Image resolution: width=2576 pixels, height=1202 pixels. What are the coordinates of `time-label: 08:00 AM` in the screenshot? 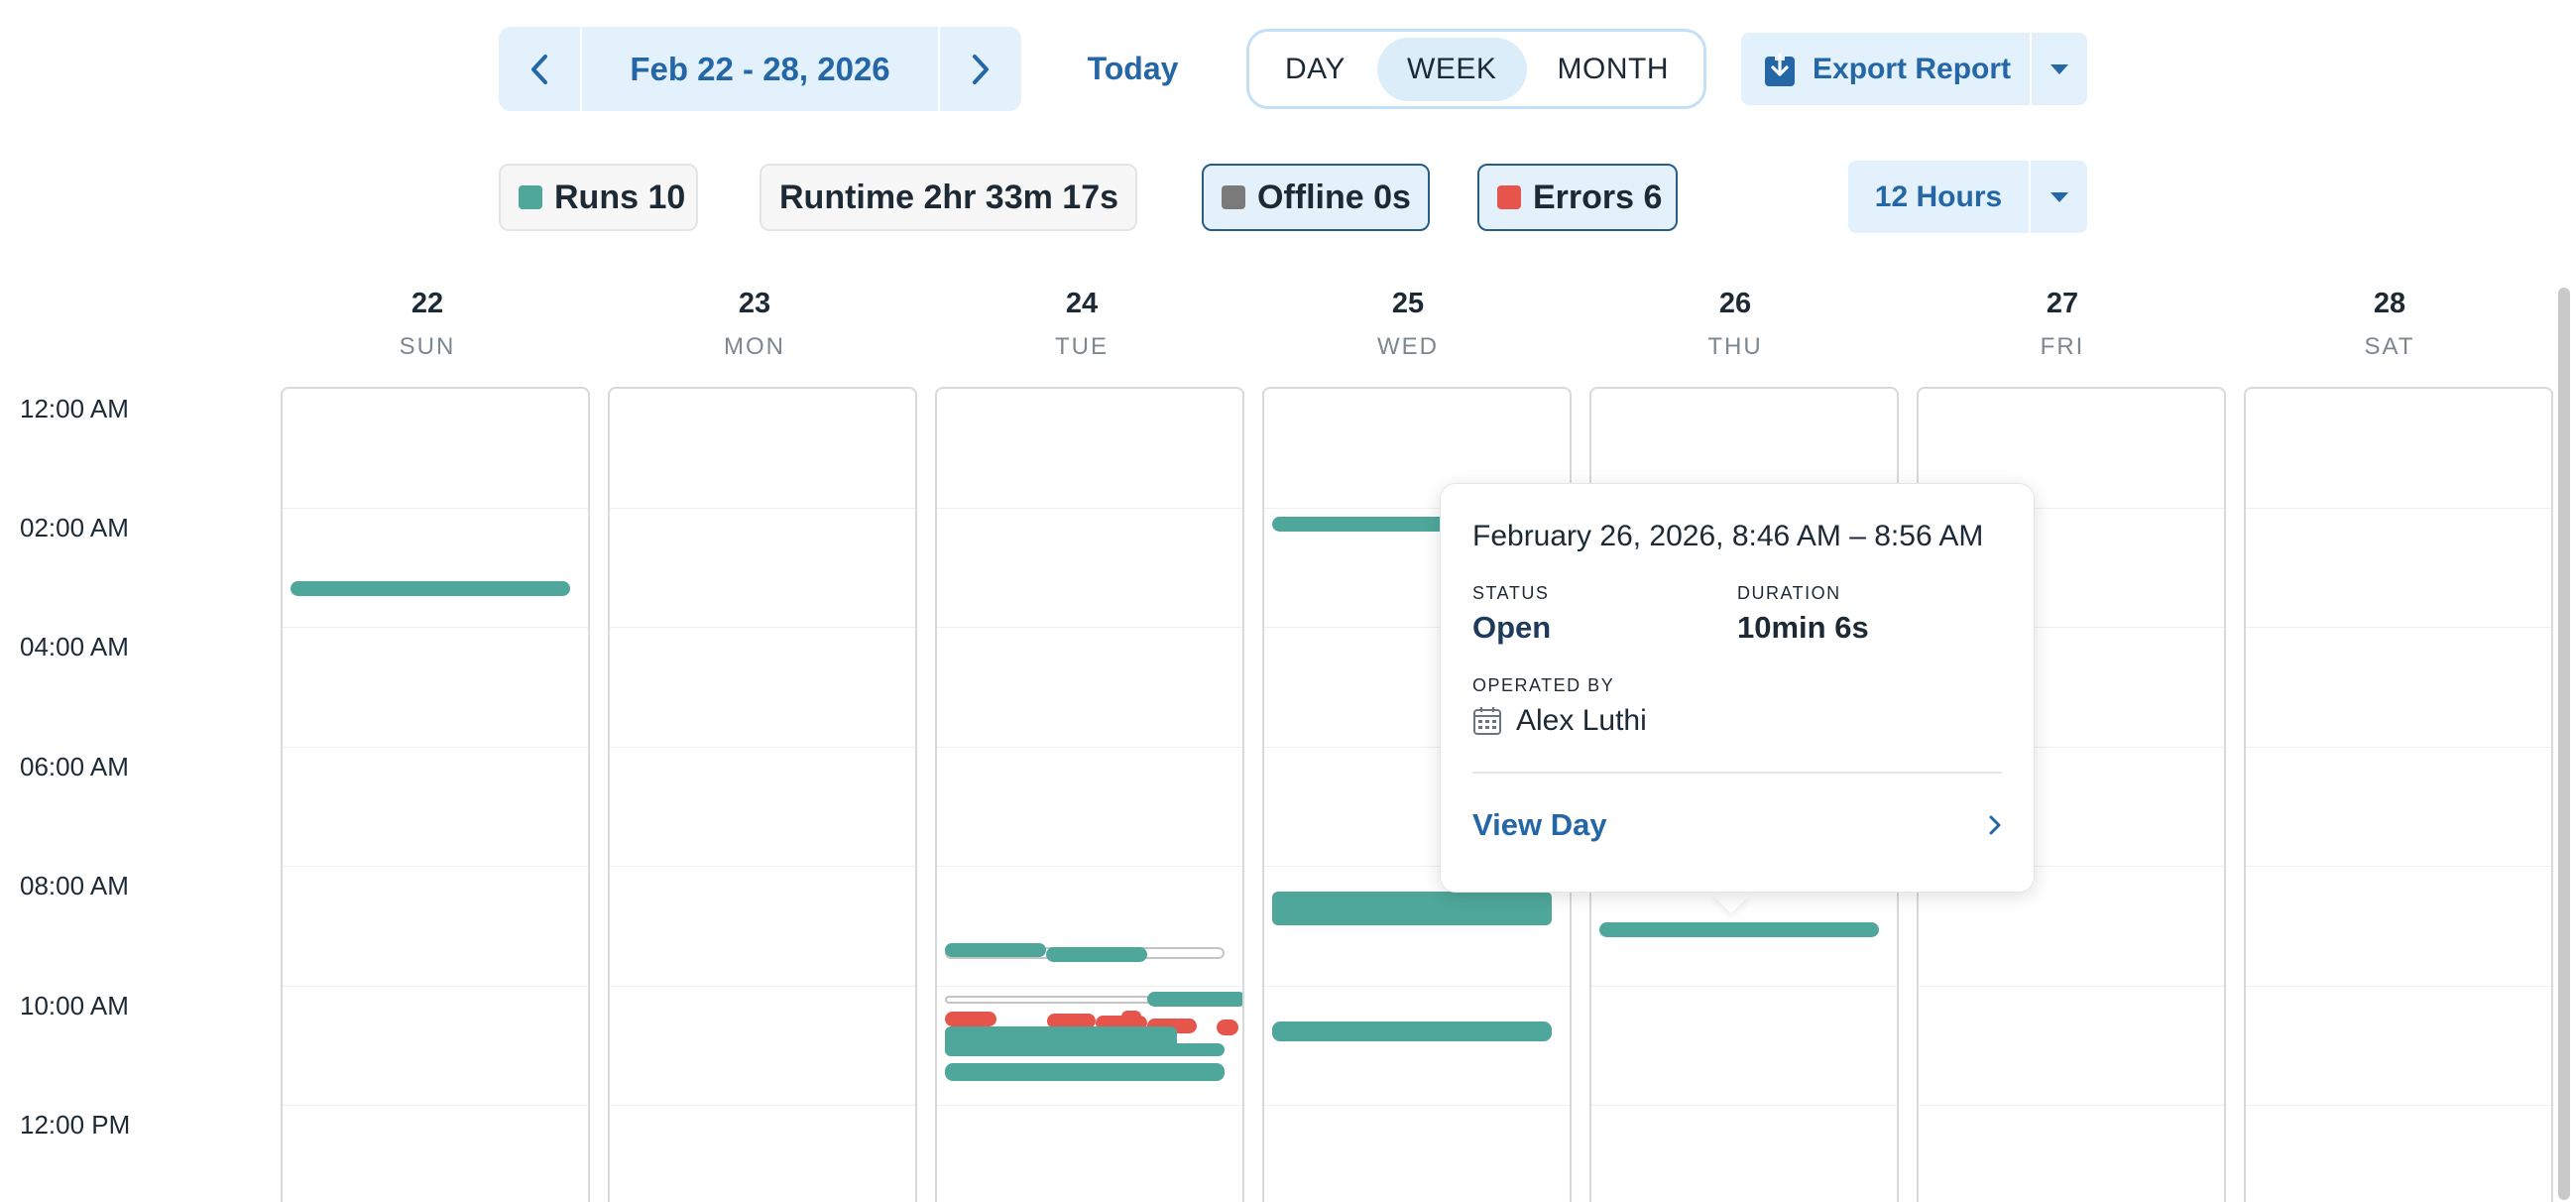 It's located at (75, 886).